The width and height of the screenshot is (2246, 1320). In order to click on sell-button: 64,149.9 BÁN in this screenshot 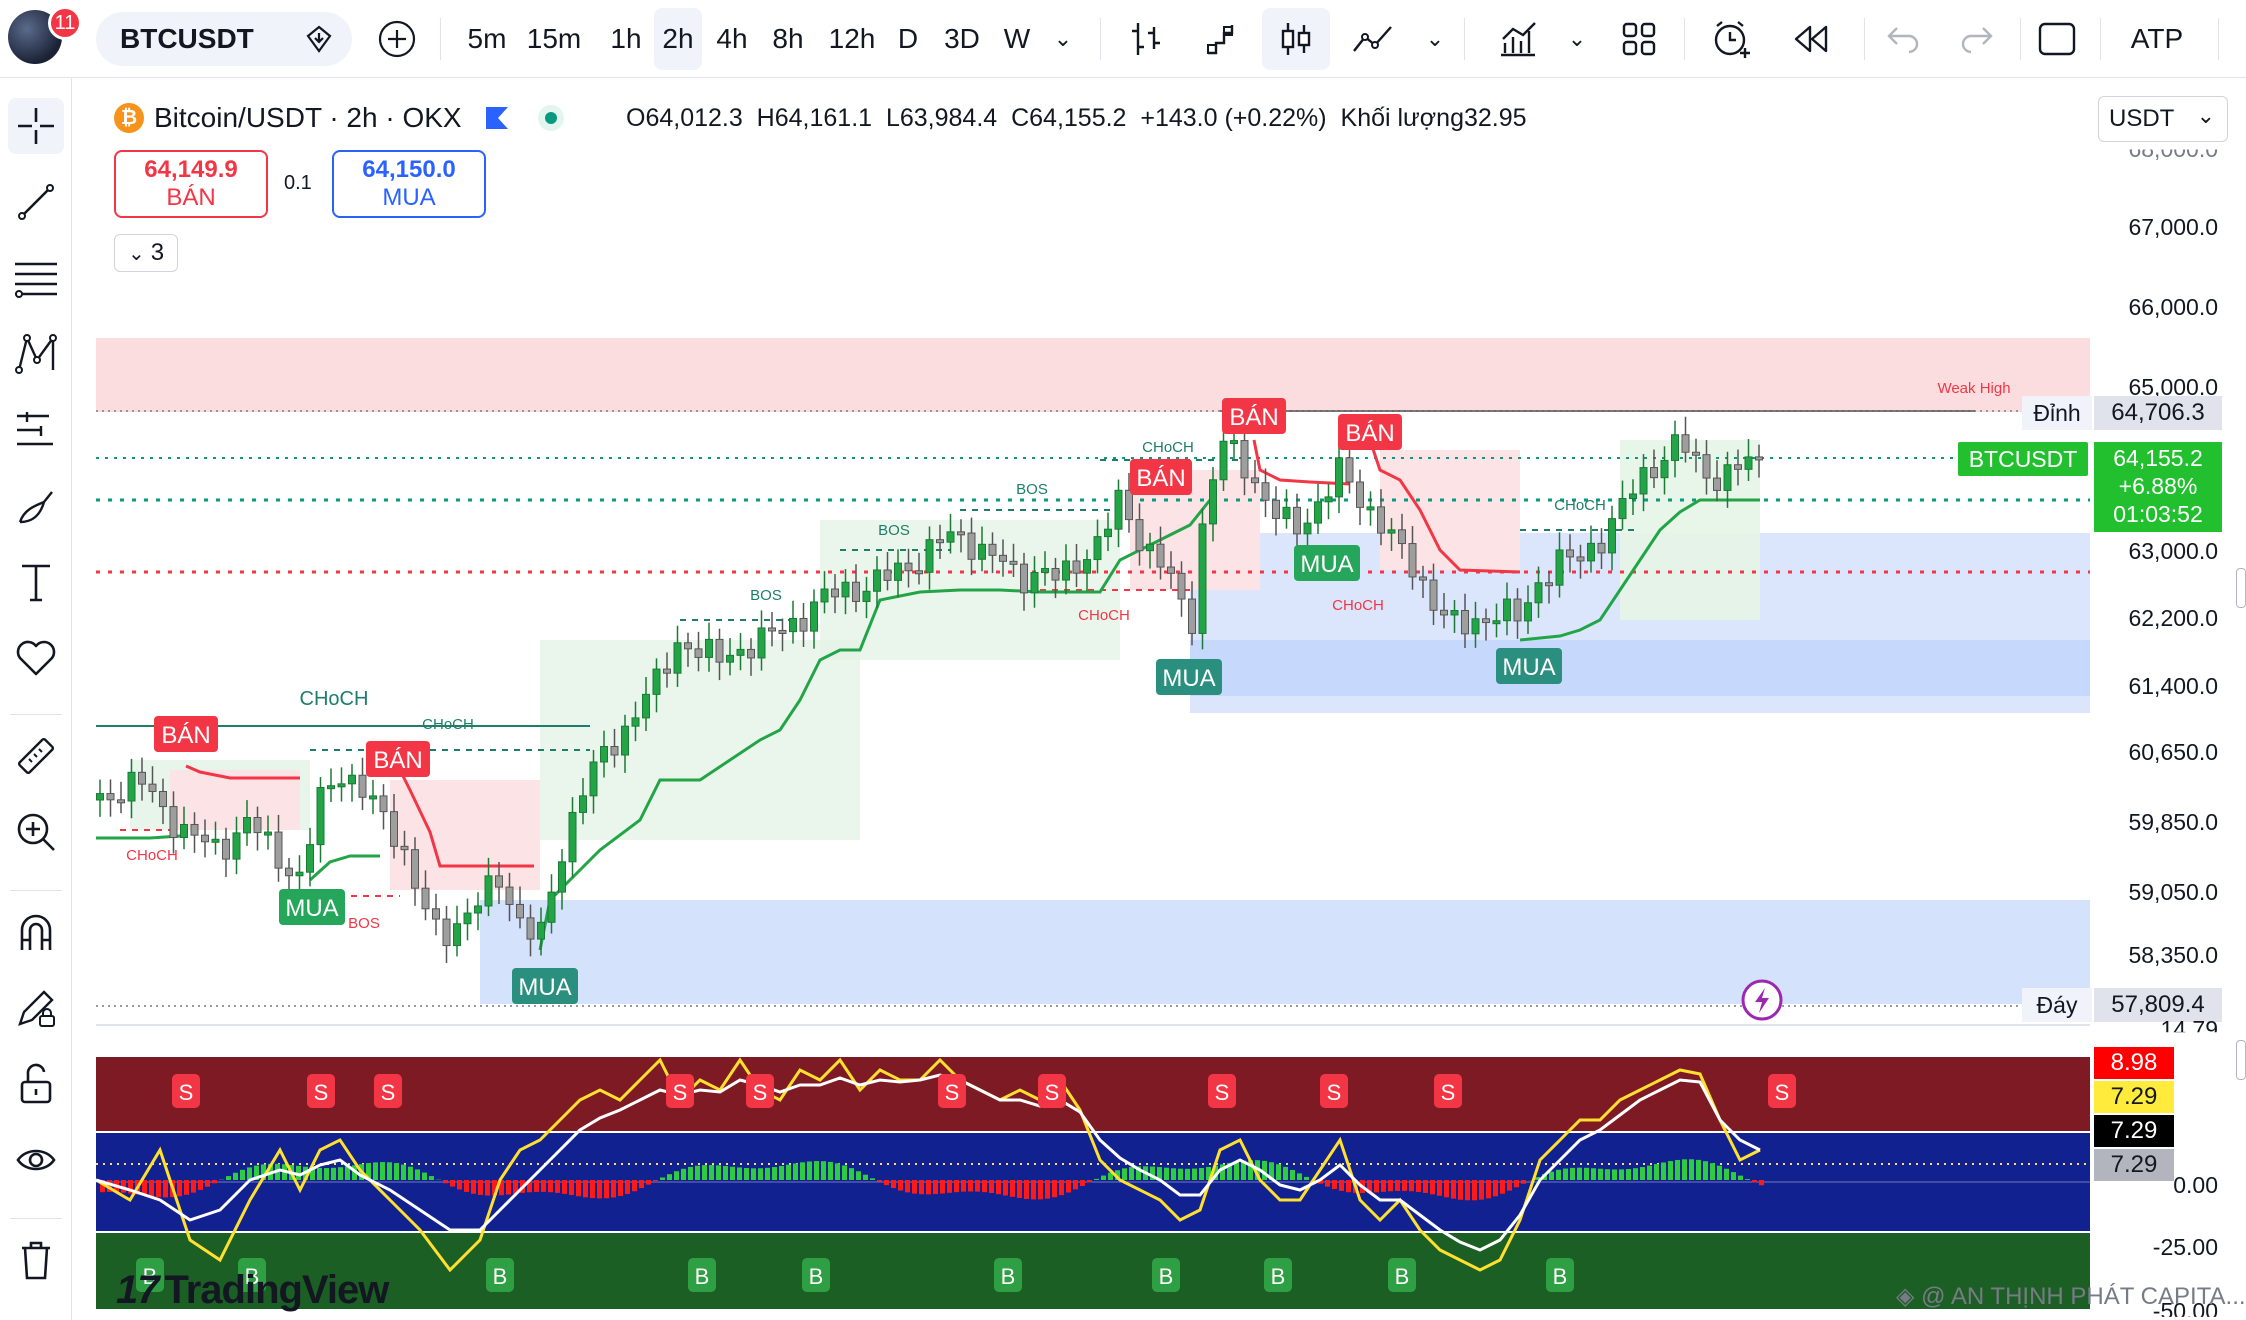, I will do `click(191, 184)`.